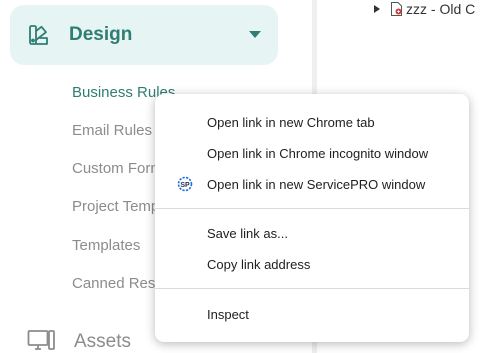  What do you see at coordinates (112, 131) in the screenshot?
I see `sidebar-item-email-rules: Email Rules` at bounding box center [112, 131].